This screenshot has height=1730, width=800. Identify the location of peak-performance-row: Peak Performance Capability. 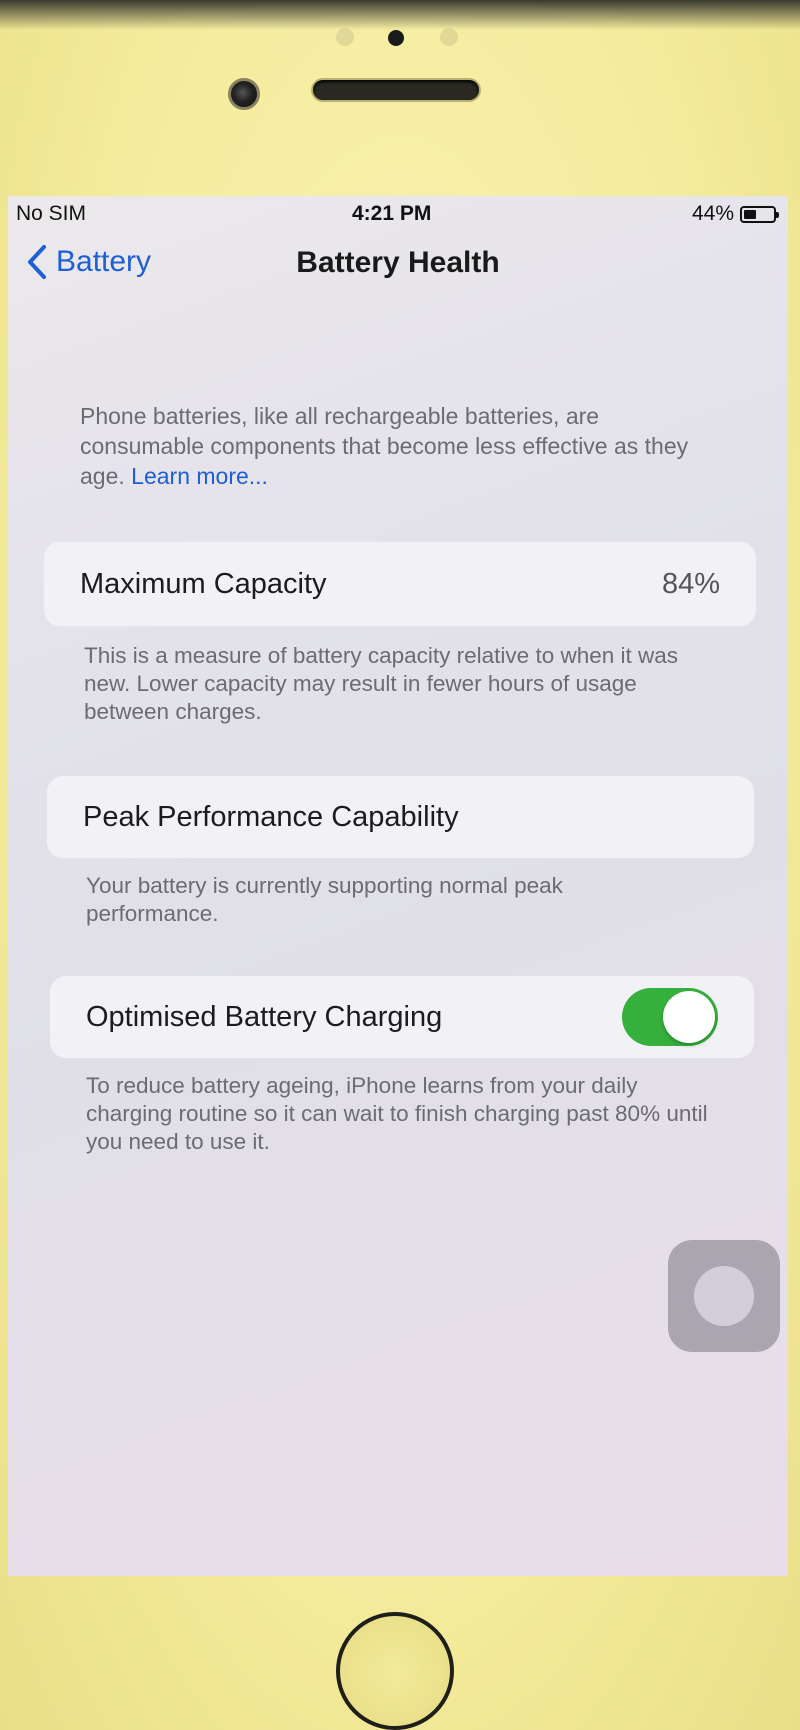
(400, 817).